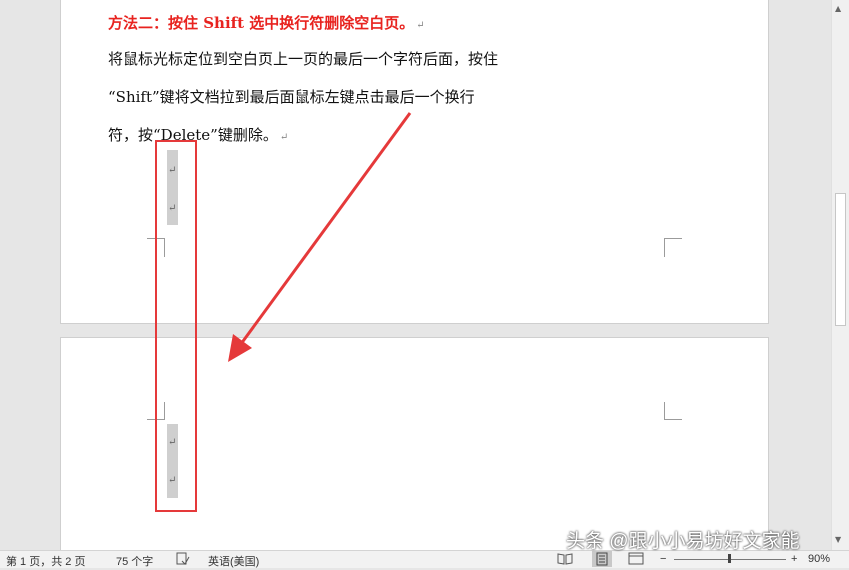  What do you see at coordinates (729, 558) in the screenshot?
I see `zoom-slider-thumb` at bounding box center [729, 558].